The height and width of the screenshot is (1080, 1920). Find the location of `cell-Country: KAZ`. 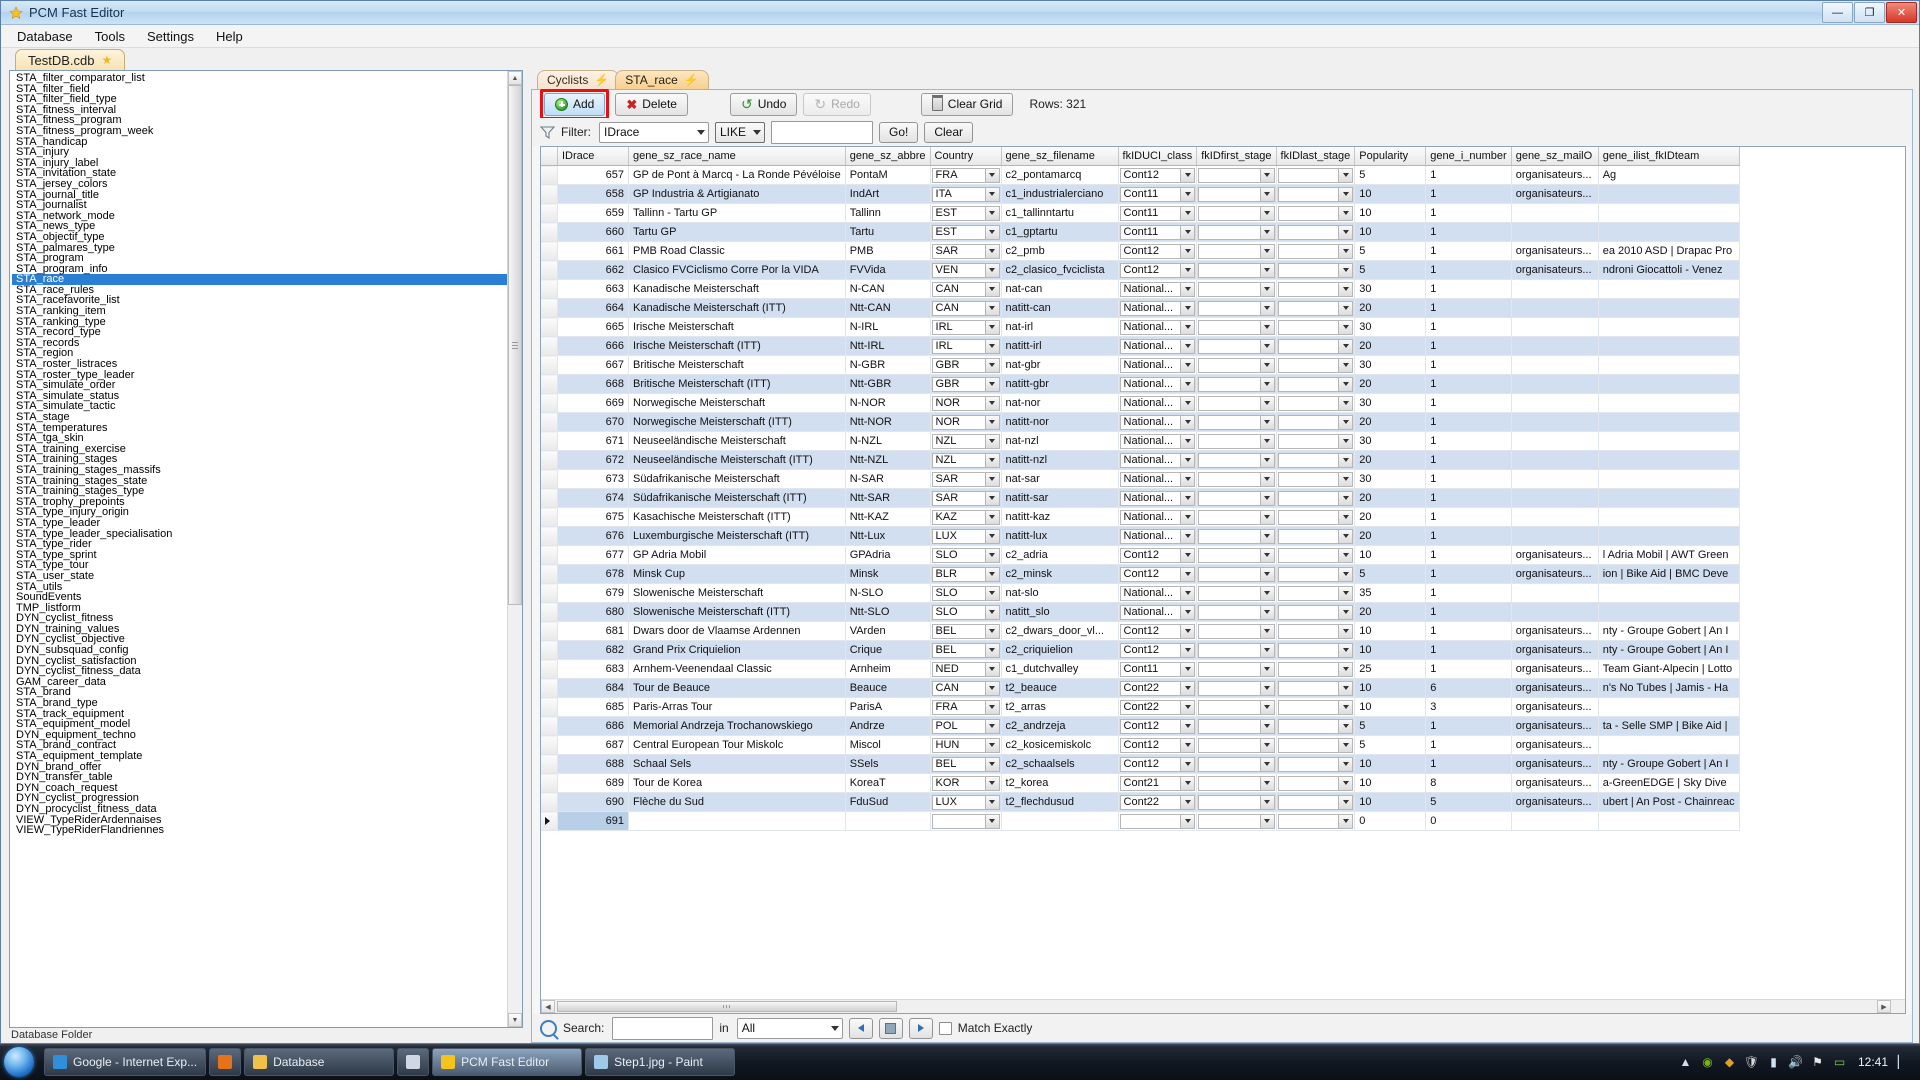

cell-Country: KAZ is located at coordinates (966, 517).